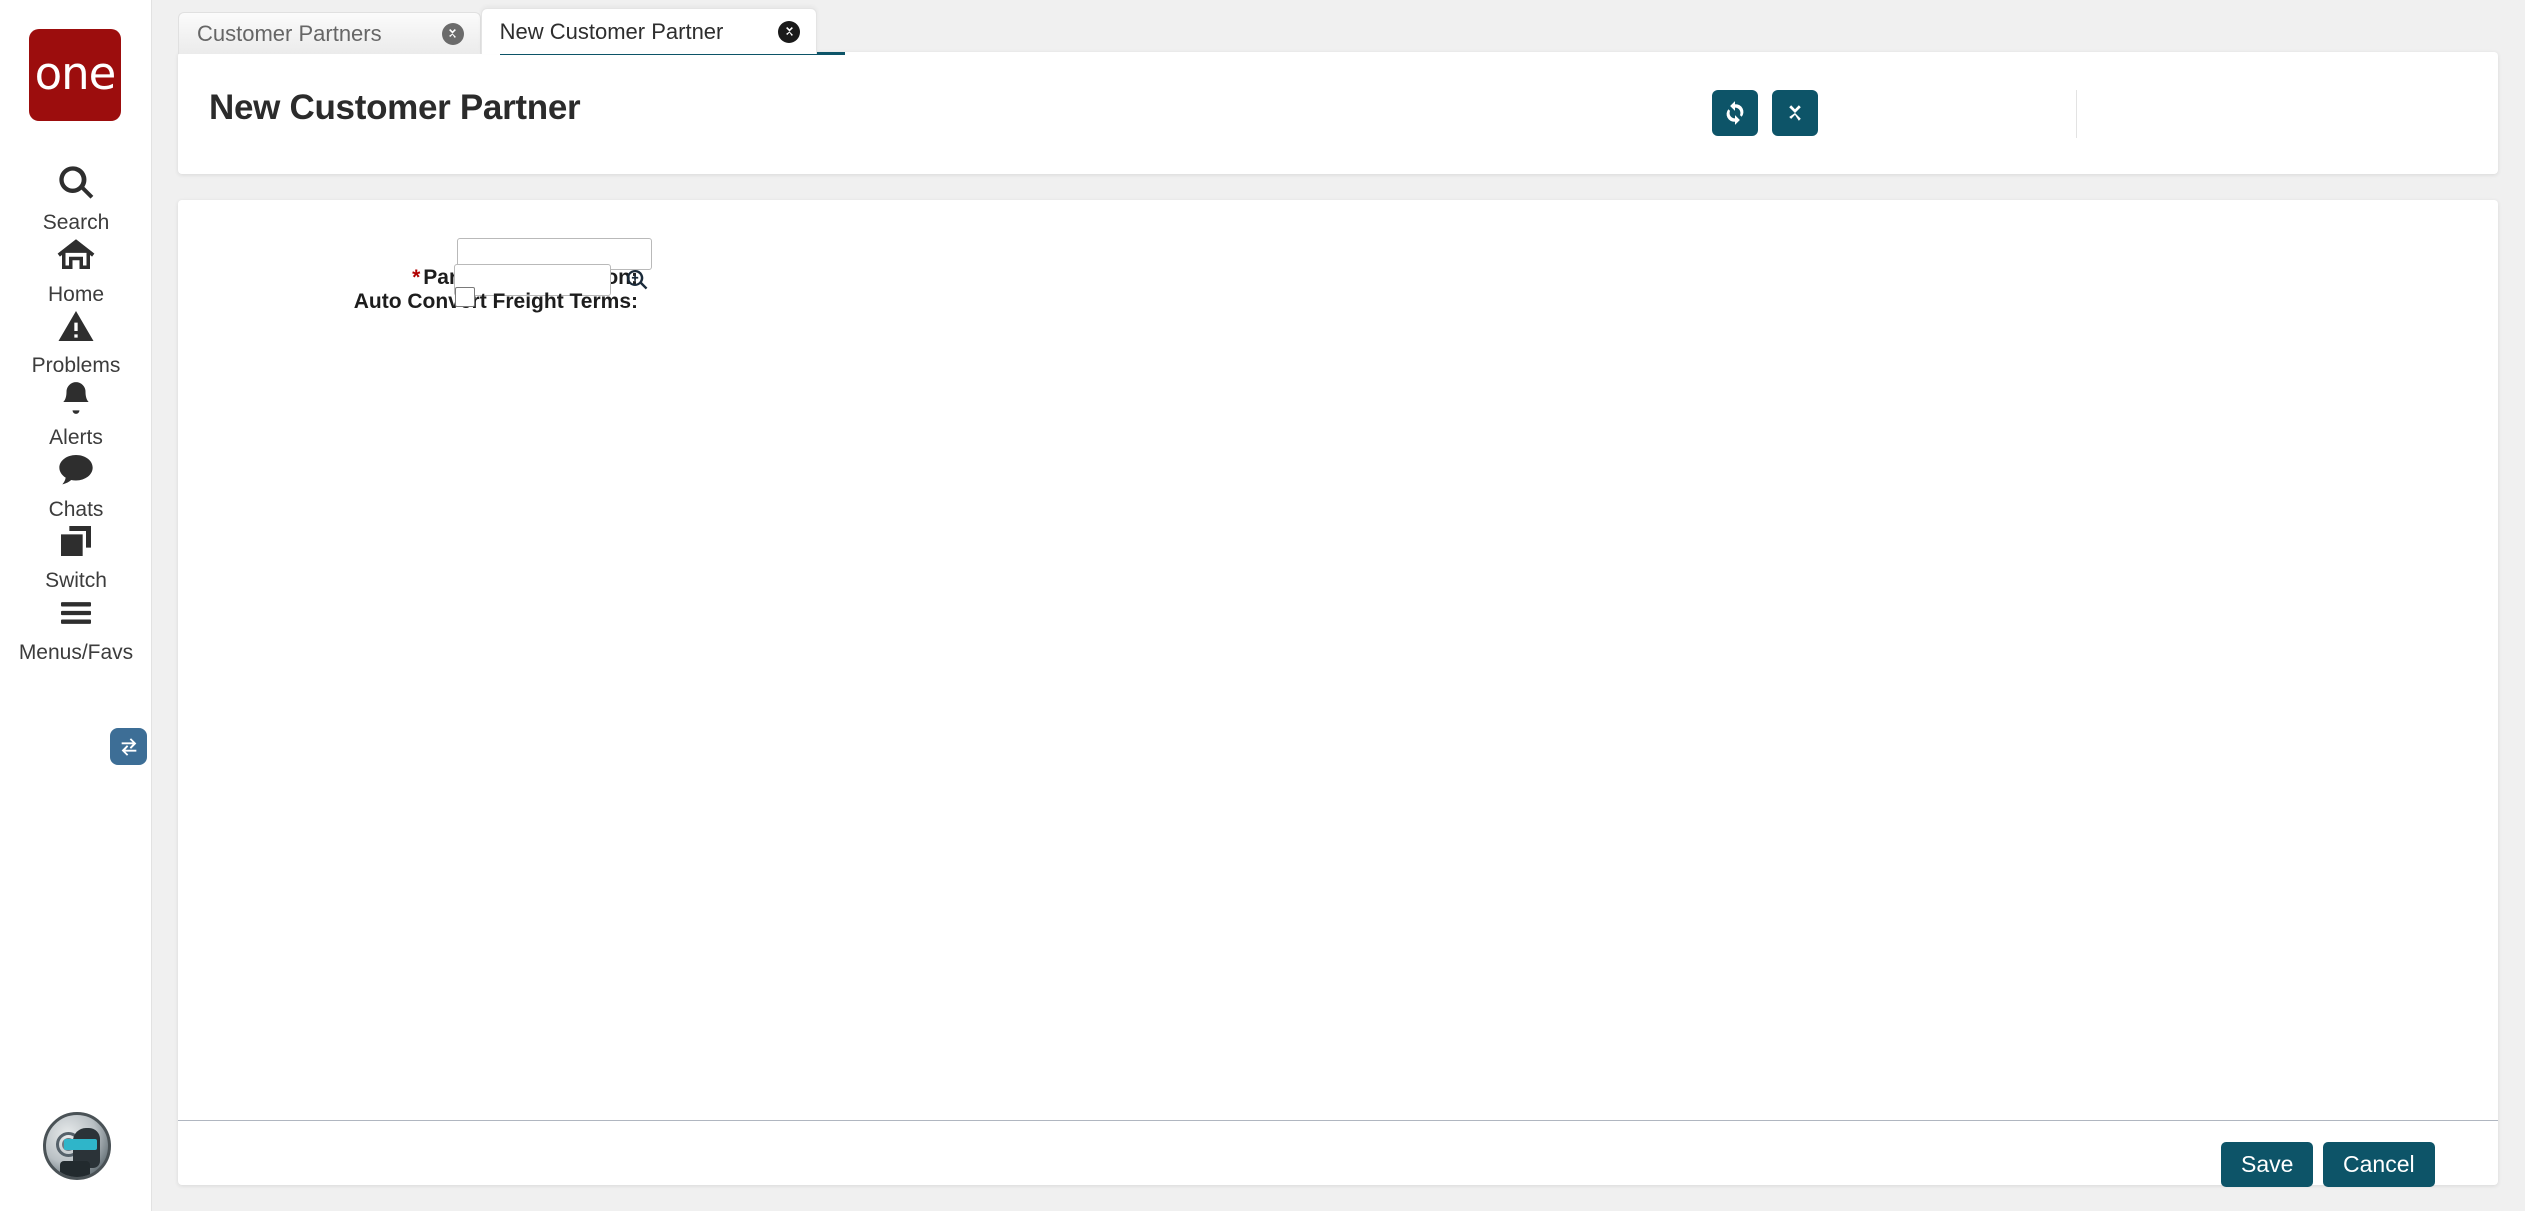 This screenshot has width=2525, height=1211. What do you see at coordinates (75, 1169) in the screenshot?
I see `avatar-body` at bounding box center [75, 1169].